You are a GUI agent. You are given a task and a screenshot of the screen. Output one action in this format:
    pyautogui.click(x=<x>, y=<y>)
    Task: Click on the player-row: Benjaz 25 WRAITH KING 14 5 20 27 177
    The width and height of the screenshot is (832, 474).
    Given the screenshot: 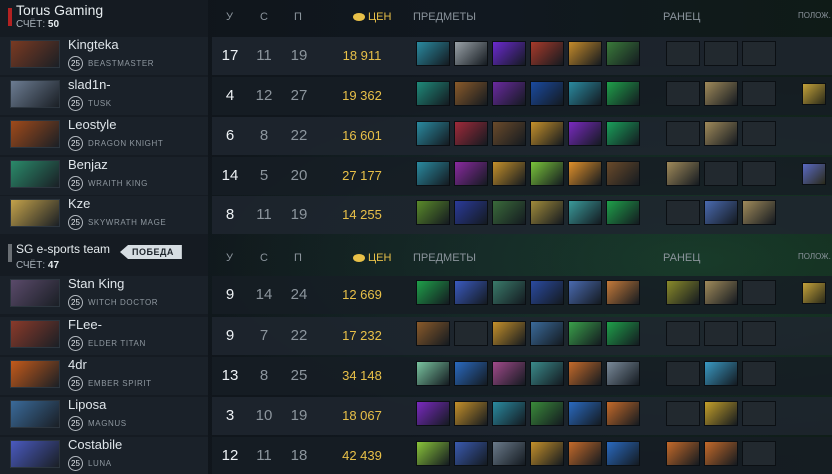 What is the action you would take?
    pyautogui.click(x=416, y=176)
    